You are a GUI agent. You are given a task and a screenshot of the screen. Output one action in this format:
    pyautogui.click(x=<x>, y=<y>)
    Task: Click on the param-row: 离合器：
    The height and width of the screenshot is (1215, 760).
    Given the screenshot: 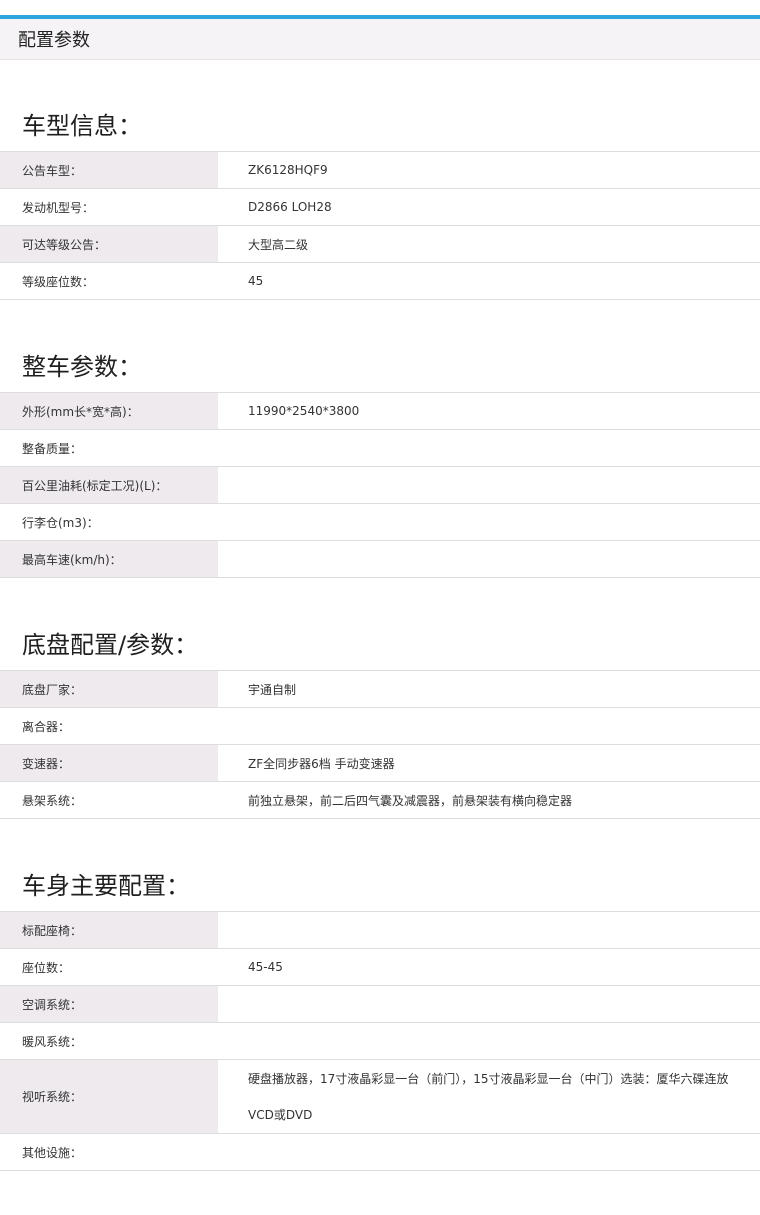 What is the action you would take?
    pyautogui.click(x=380, y=726)
    